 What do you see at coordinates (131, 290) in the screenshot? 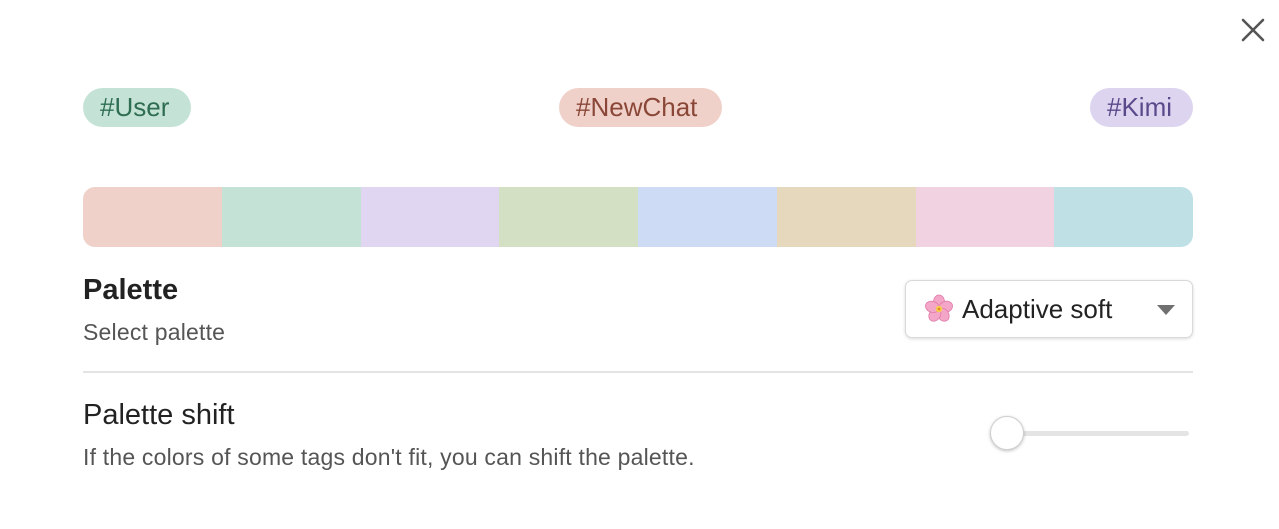
I see `palette-title: Palette` at bounding box center [131, 290].